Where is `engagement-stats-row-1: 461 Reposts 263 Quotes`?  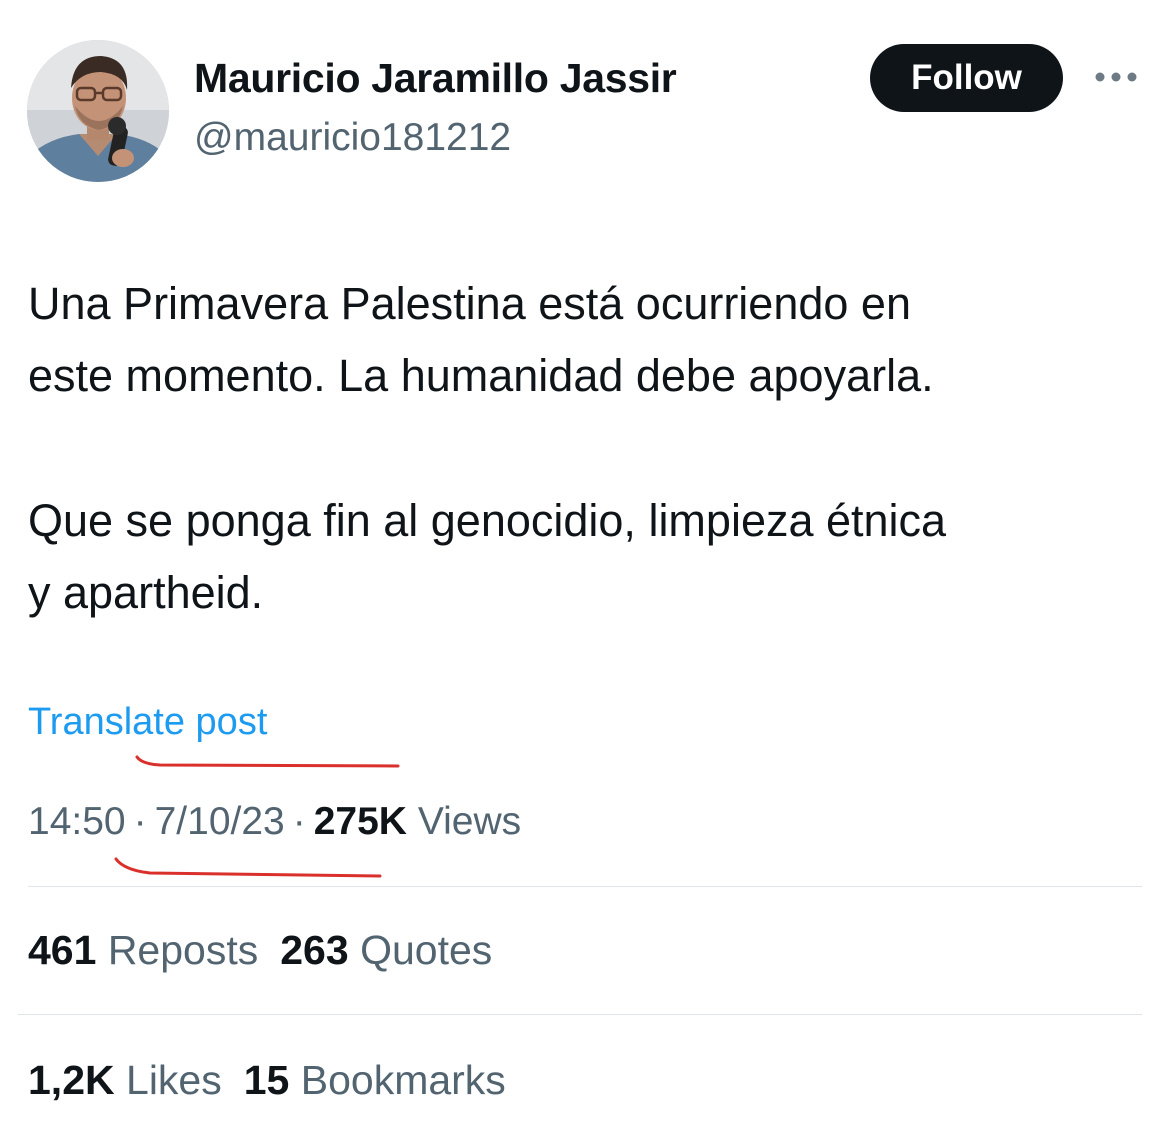 engagement-stats-row-1: 461 Reposts 263 Quotes is located at coordinates (260, 950).